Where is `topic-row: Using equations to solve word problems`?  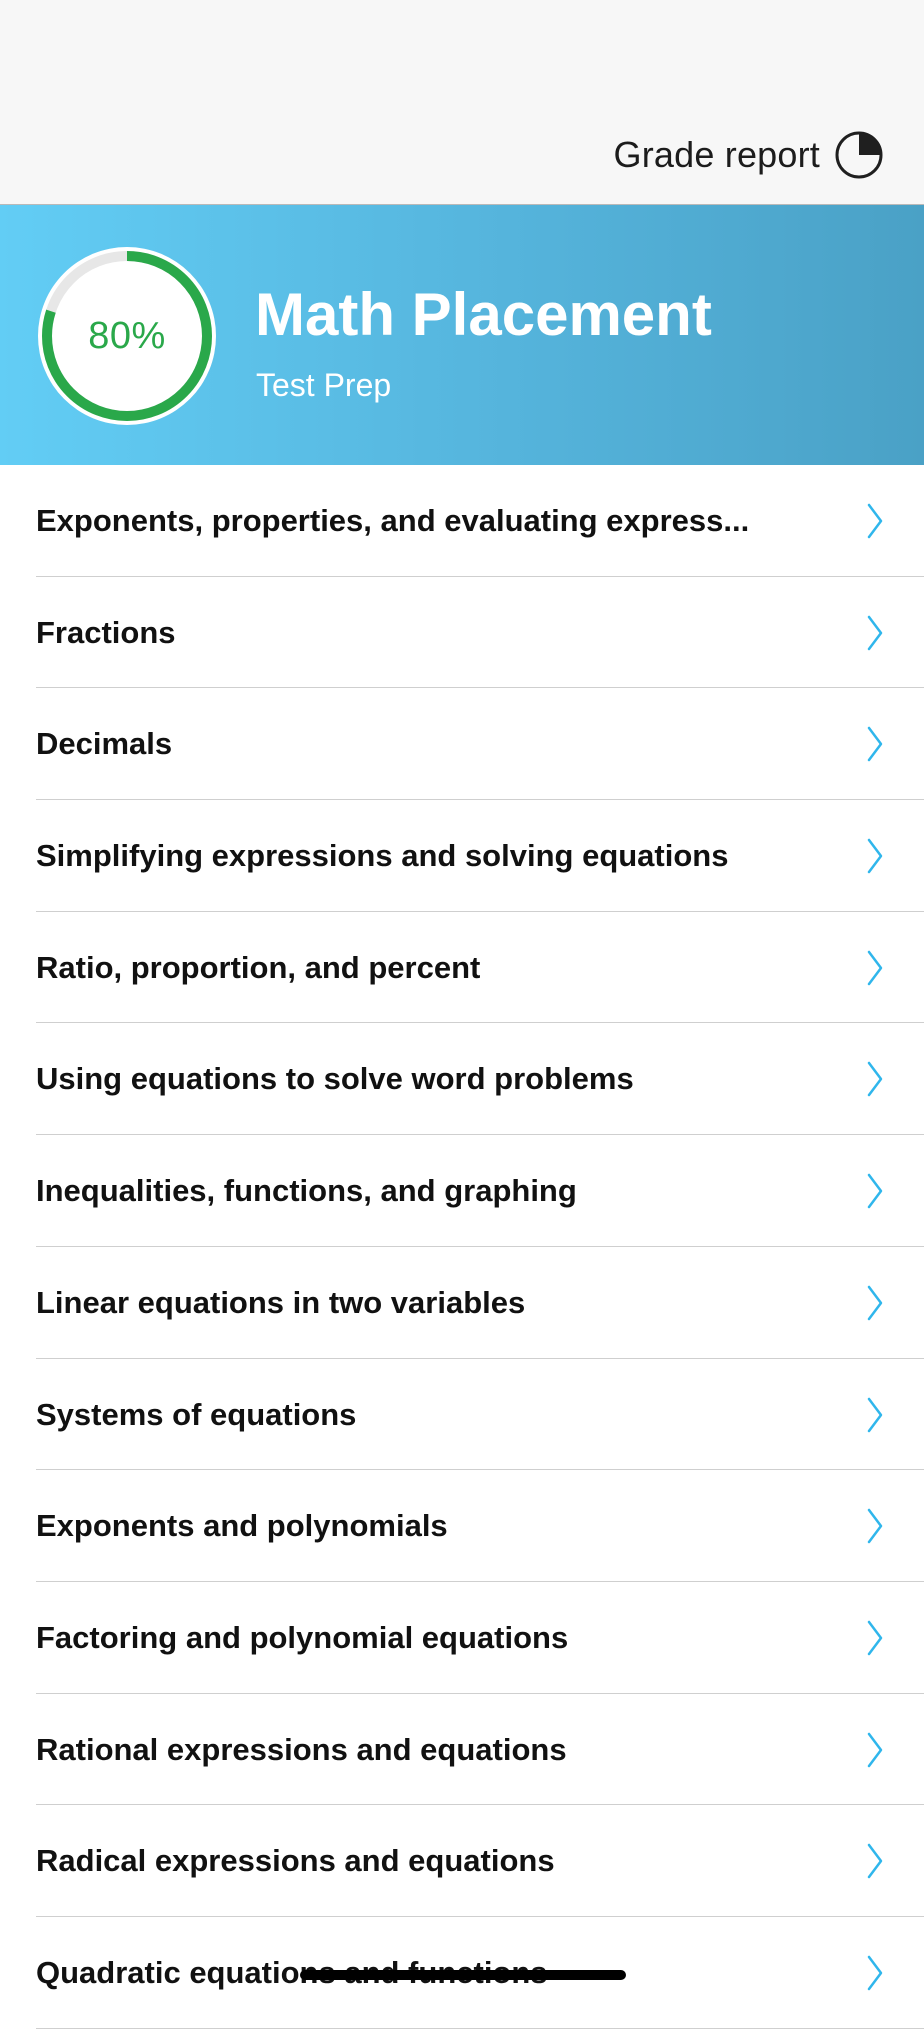
topic-row: Using equations to solve word problems is located at coordinates (462, 1079).